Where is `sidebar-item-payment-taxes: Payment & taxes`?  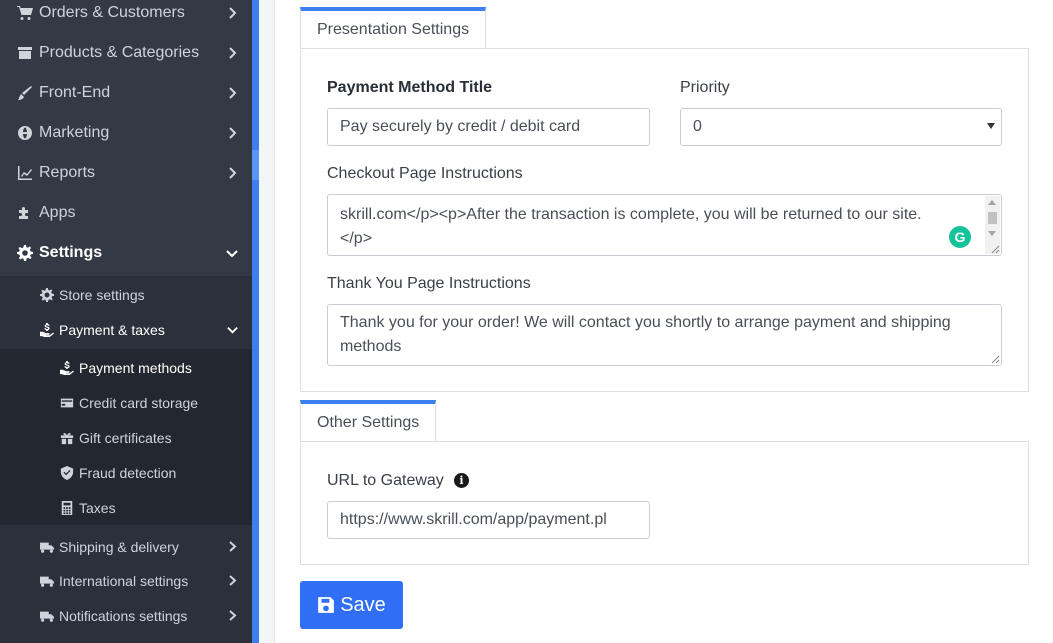
sidebar-item-payment-taxes: Payment & taxes is located at coordinates (126, 329).